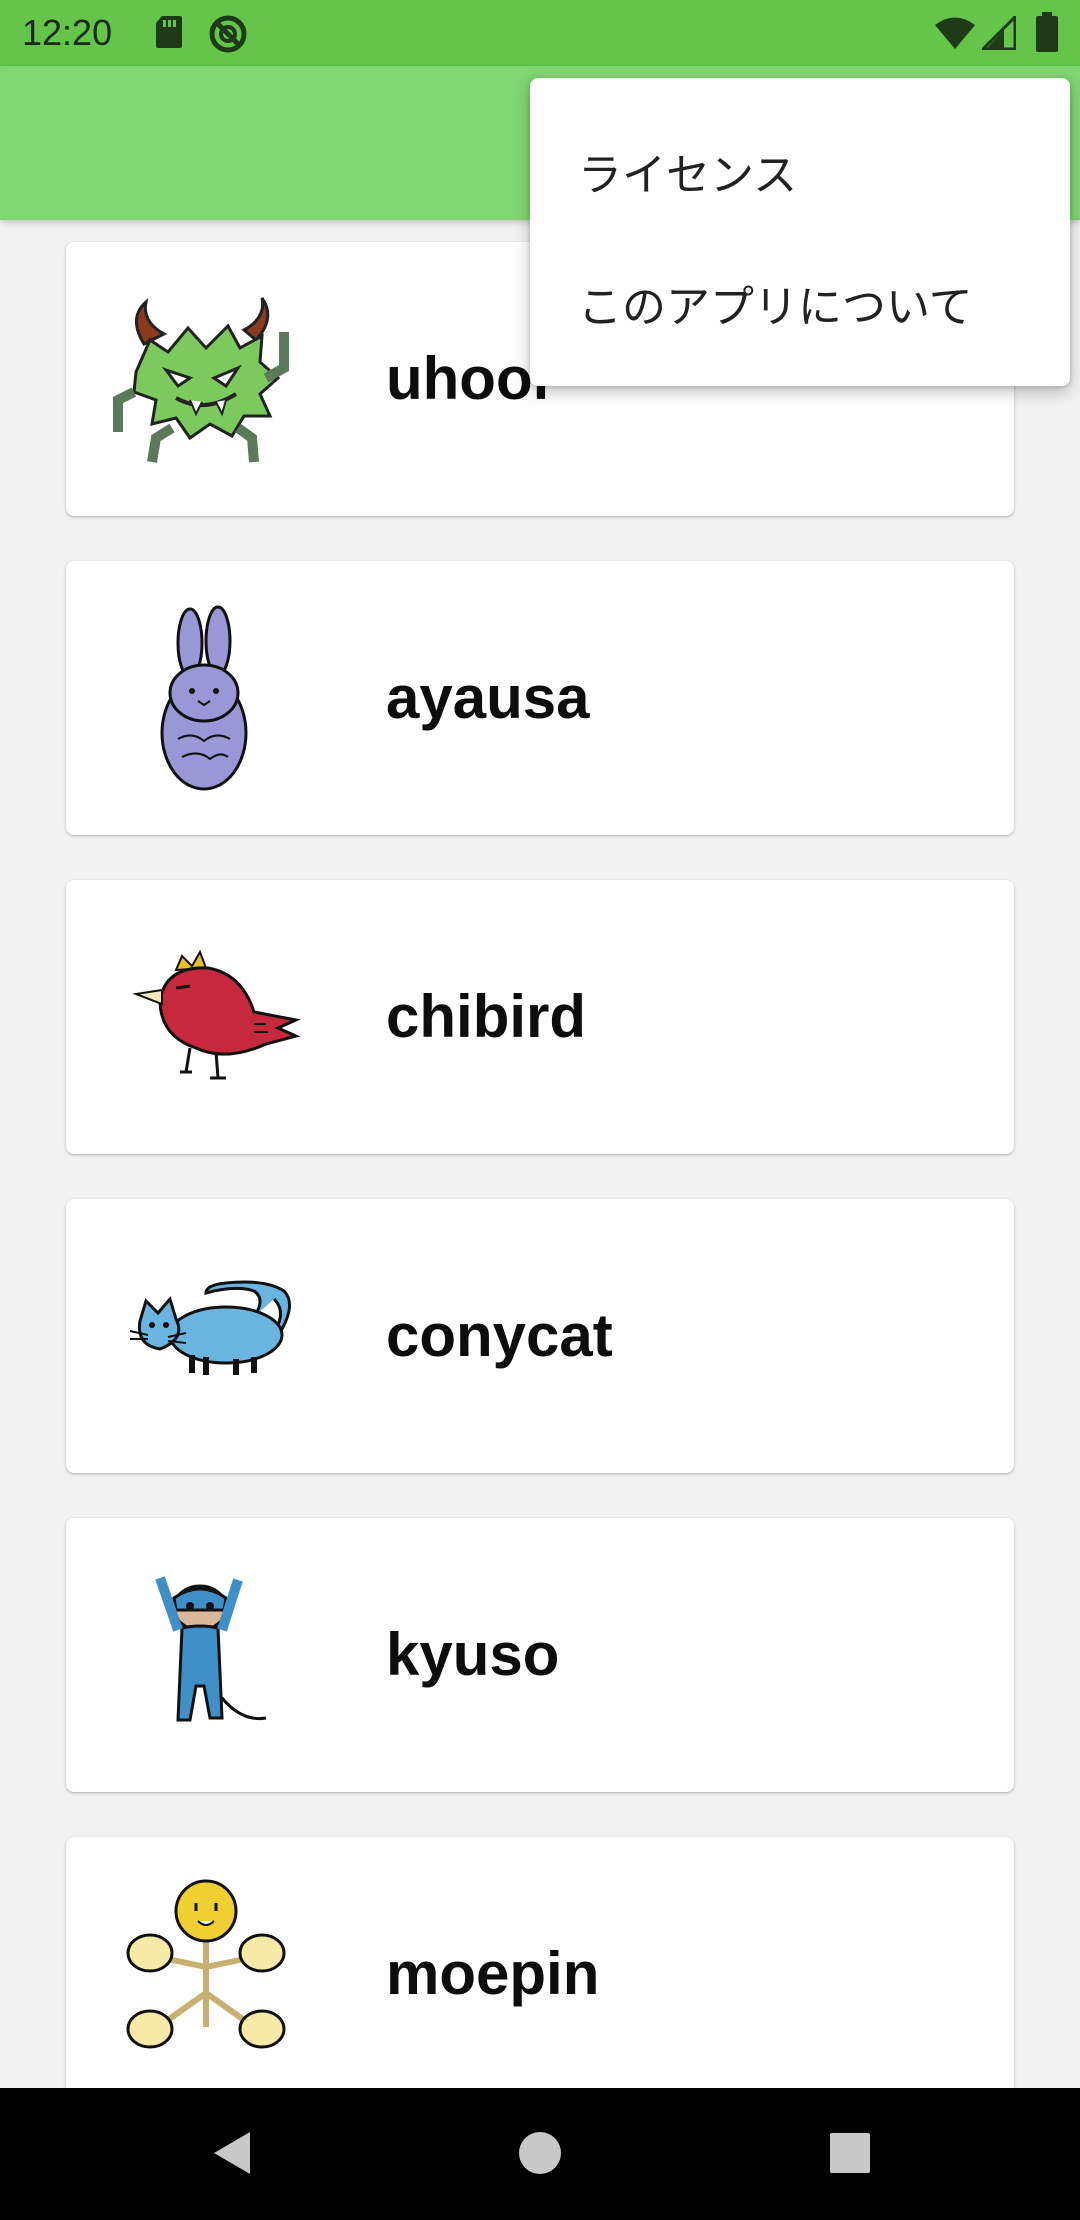 The width and height of the screenshot is (1080, 2220). What do you see at coordinates (206, 1334) in the screenshot?
I see `blue-cat-icon` at bounding box center [206, 1334].